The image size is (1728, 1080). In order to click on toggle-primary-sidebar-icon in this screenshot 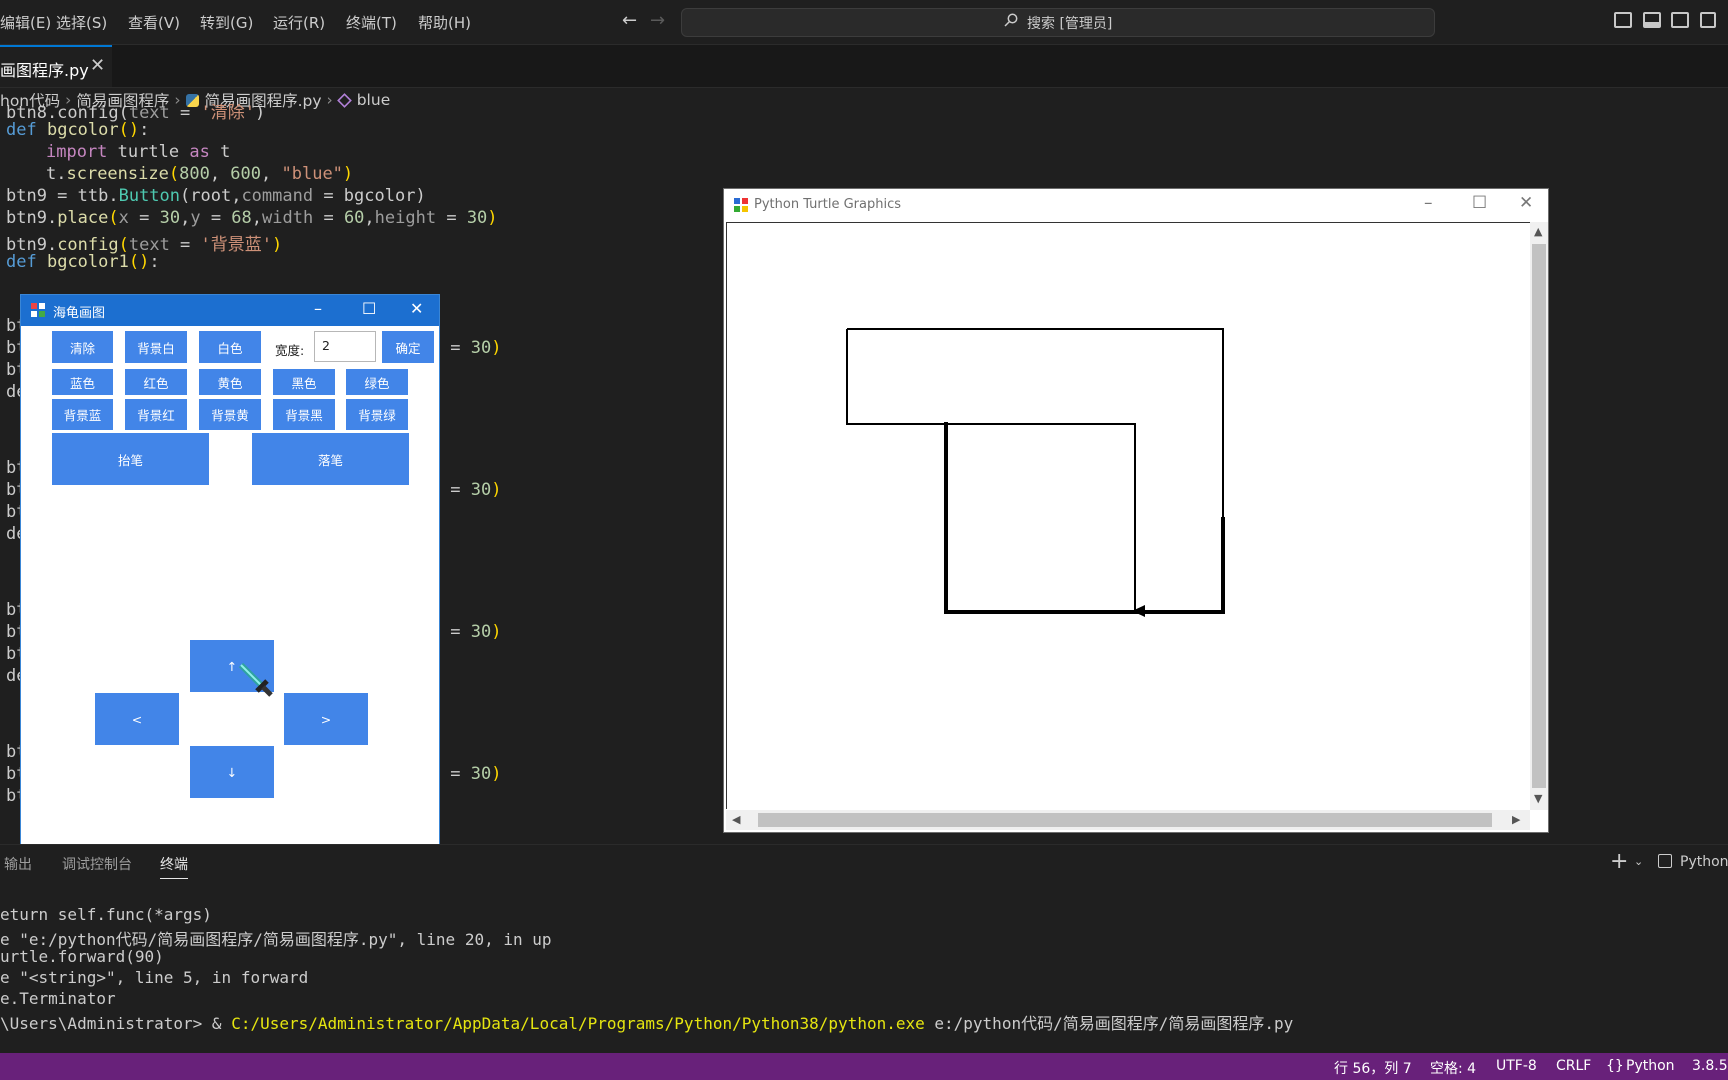, I will do `click(1623, 20)`.